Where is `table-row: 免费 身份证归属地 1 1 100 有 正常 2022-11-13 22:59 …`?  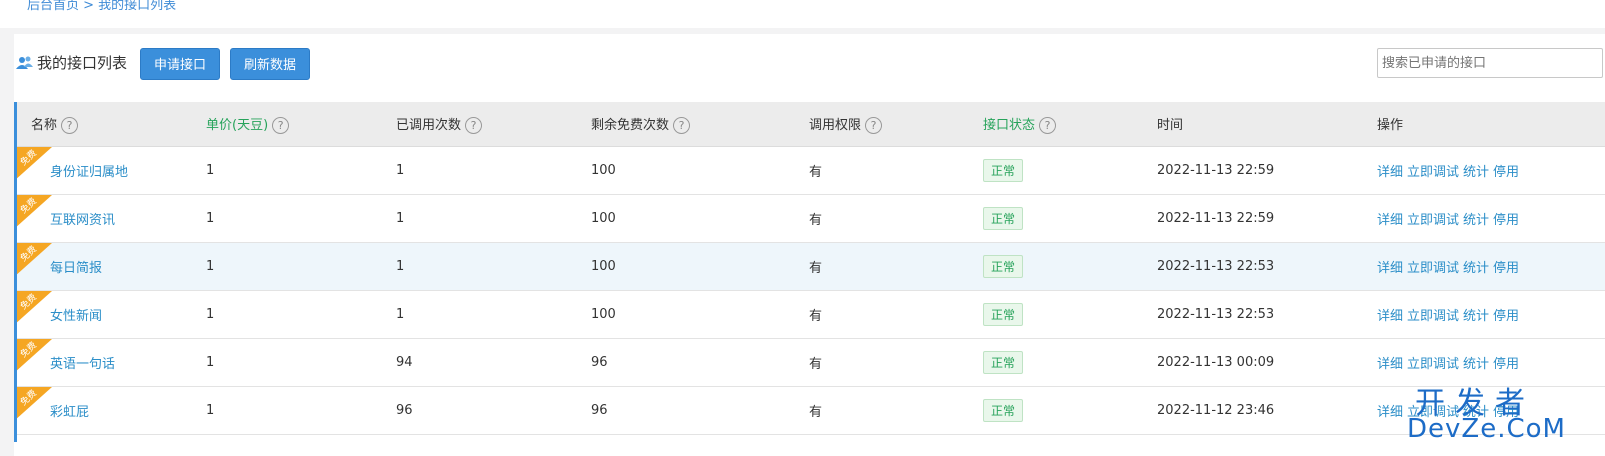 table-row: 免费 身份证归属地 1 1 100 有 正常 2022-11-13 22:59 … is located at coordinates (809, 170).